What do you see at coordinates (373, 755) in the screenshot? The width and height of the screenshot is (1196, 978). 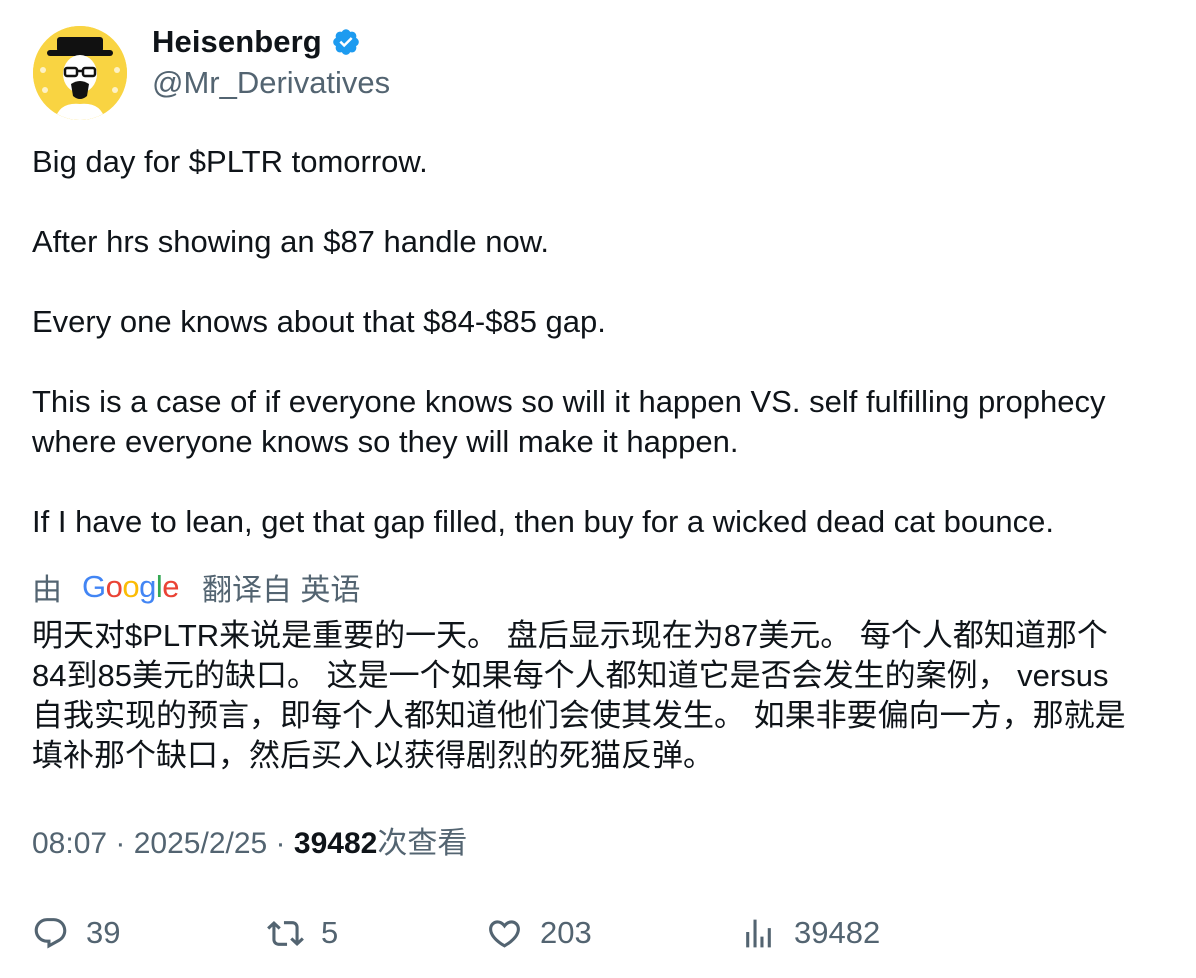 I see `translation-line: 填补那个缺口，然后买入以获得剧烈的死猫反弹。` at bounding box center [373, 755].